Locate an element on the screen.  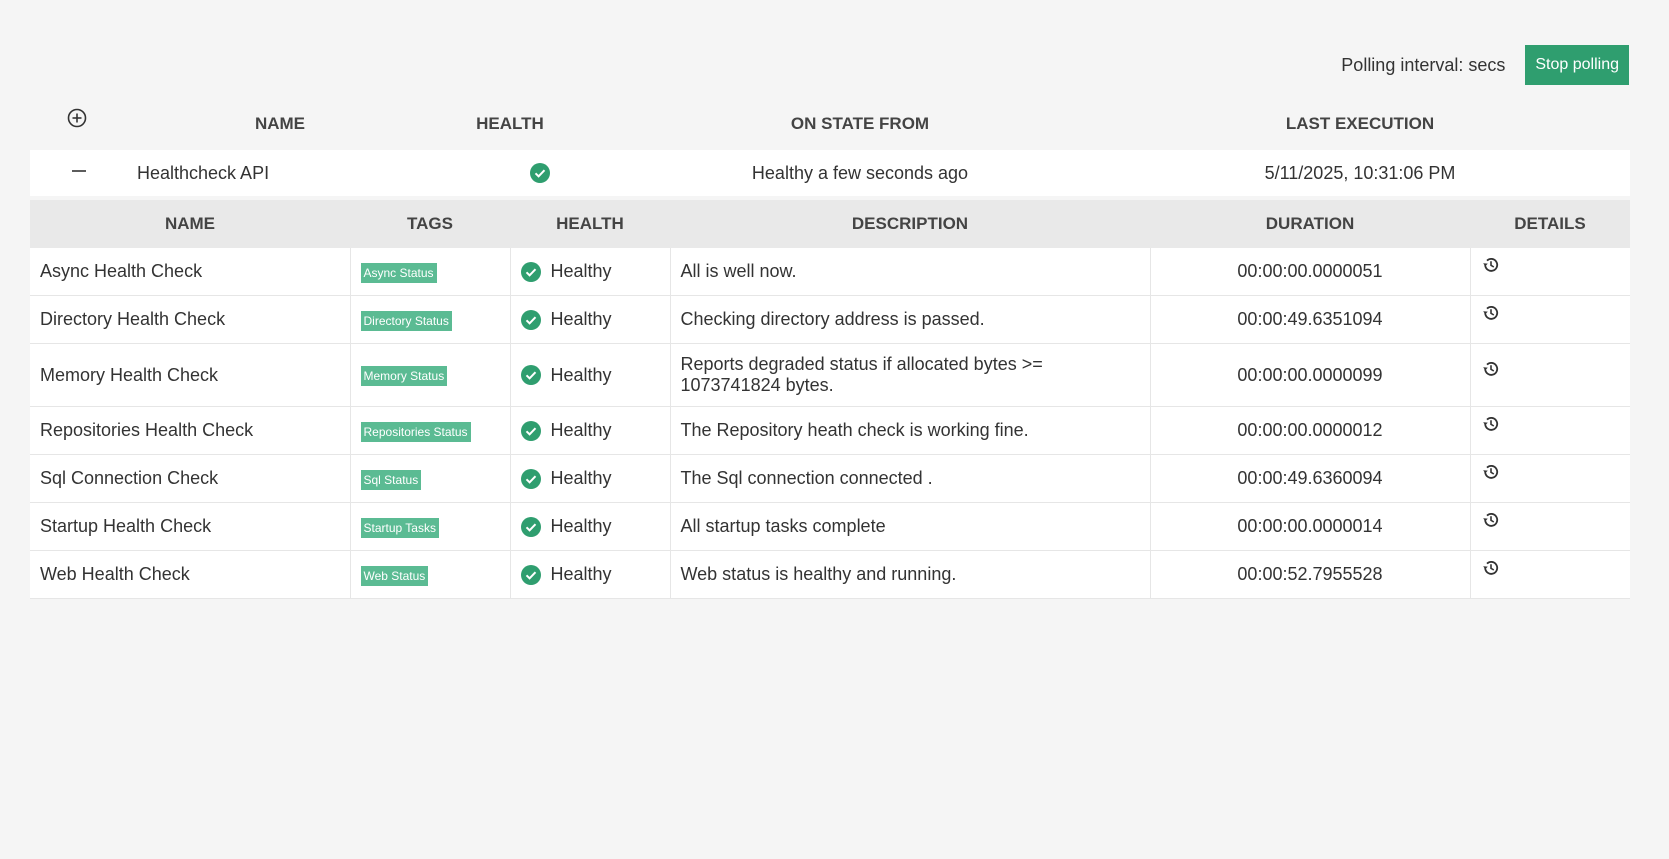
api-health is located at coordinates (540, 173).